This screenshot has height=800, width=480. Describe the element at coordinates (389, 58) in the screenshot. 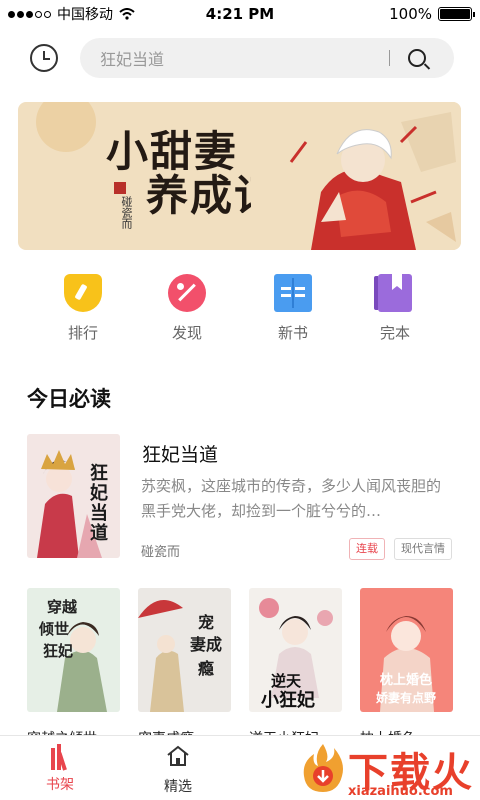

I see `search-divider` at that location.